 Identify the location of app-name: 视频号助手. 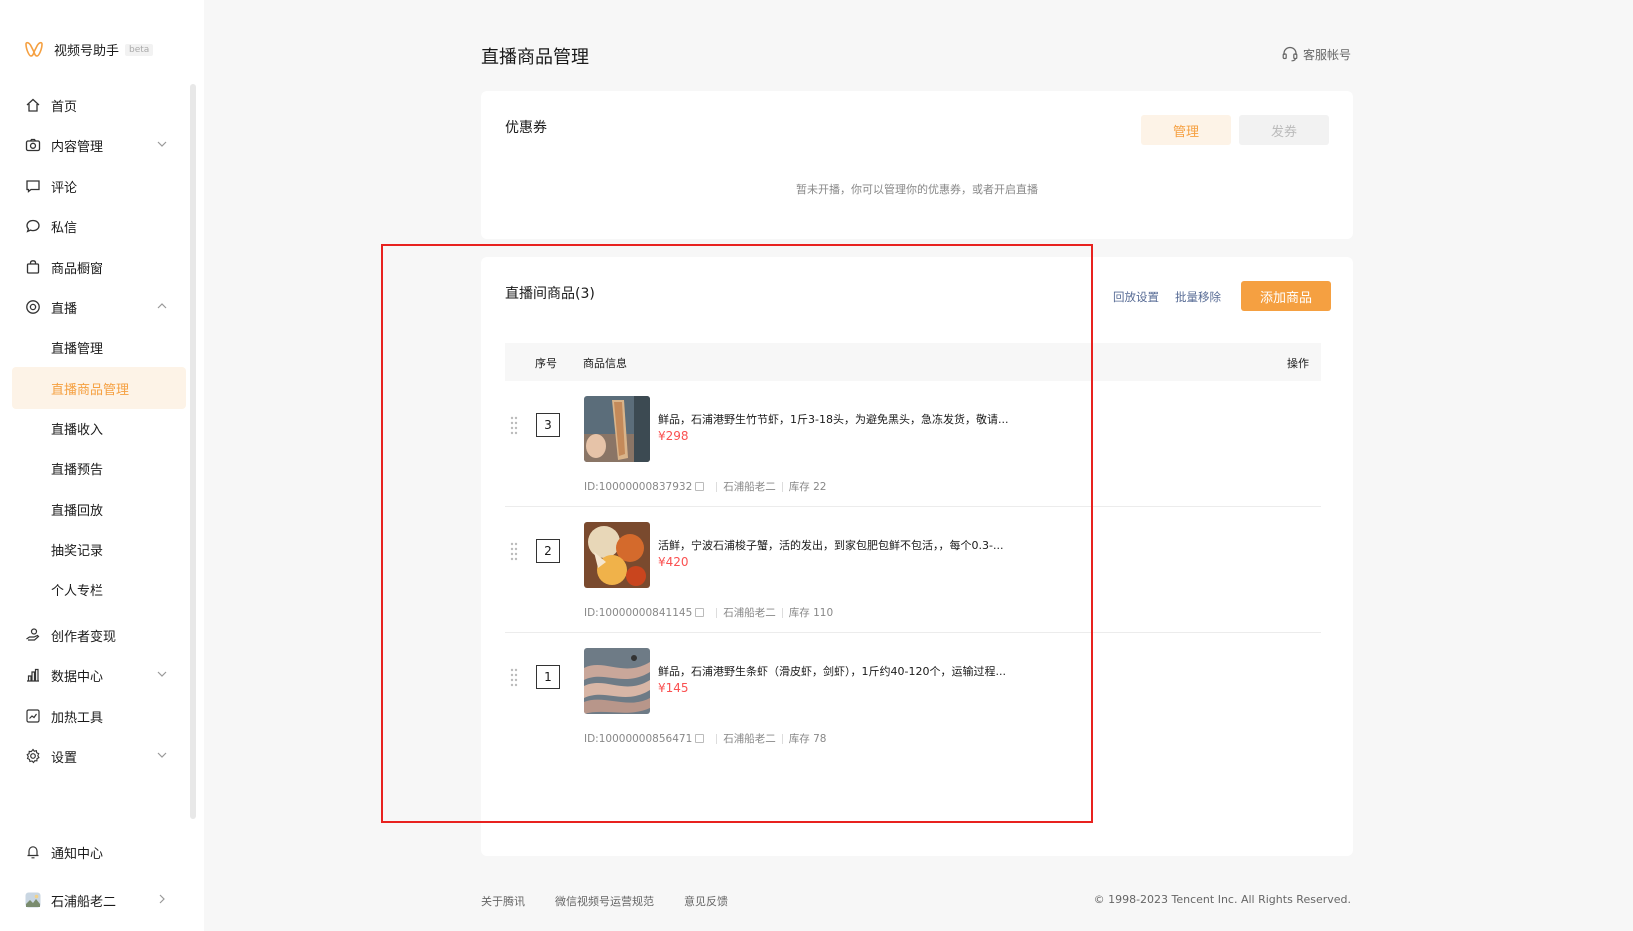
(87, 51).